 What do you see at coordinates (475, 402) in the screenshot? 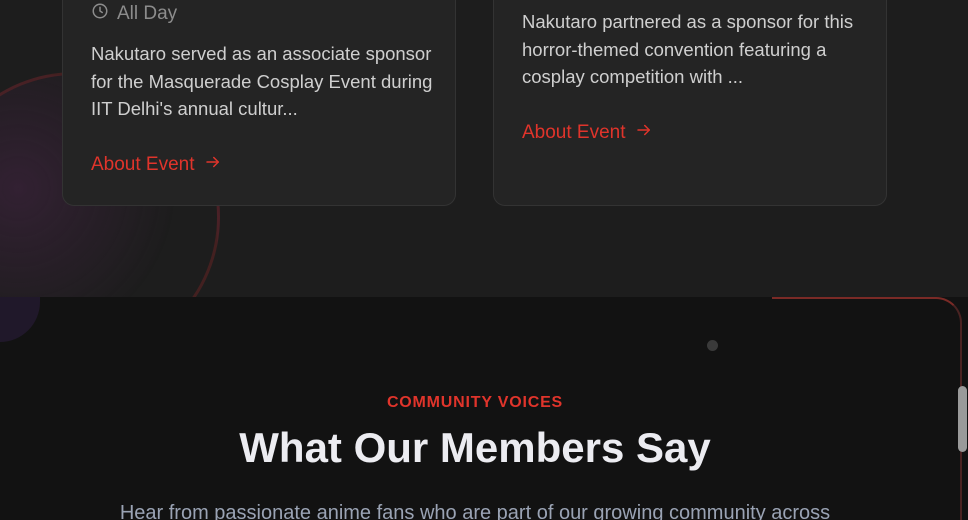
I see `section-eyebrow: COMMUNITY VOICES` at bounding box center [475, 402].